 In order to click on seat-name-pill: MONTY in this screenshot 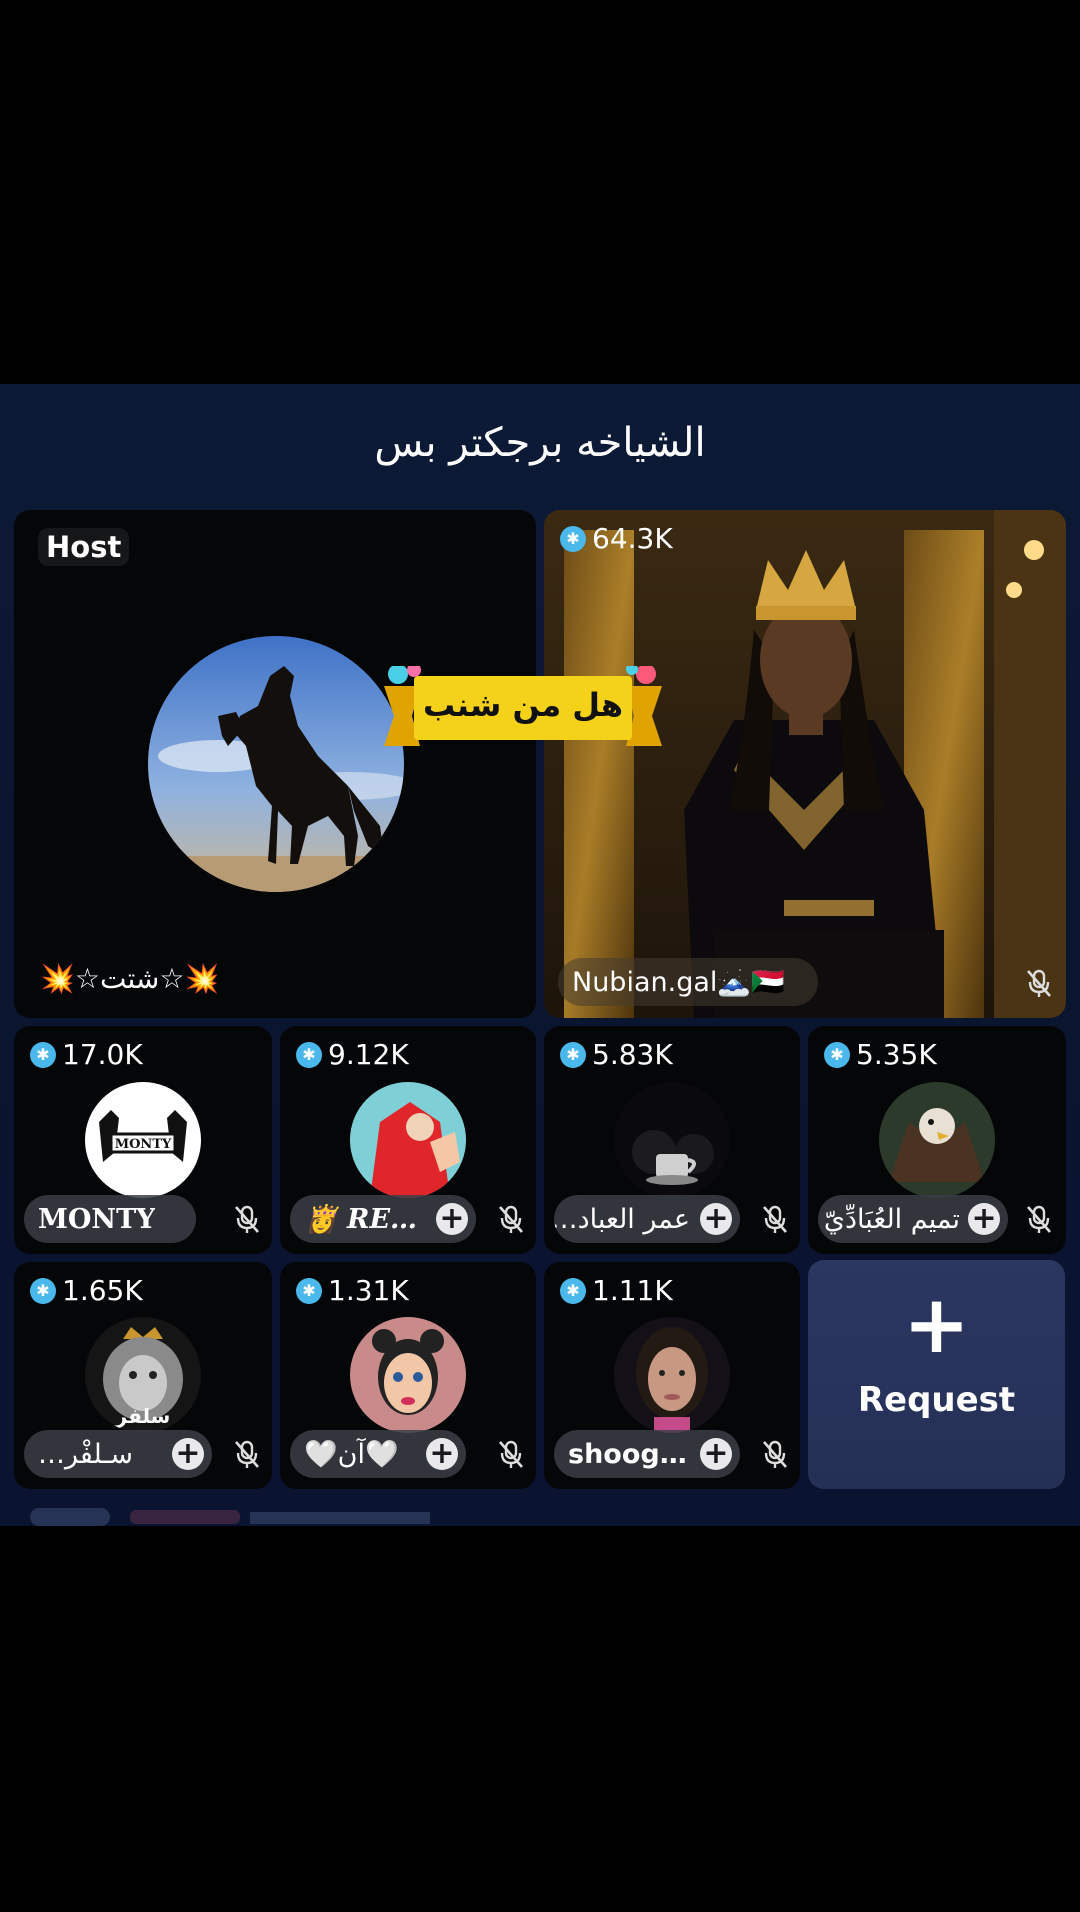, I will do `click(110, 1219)`.